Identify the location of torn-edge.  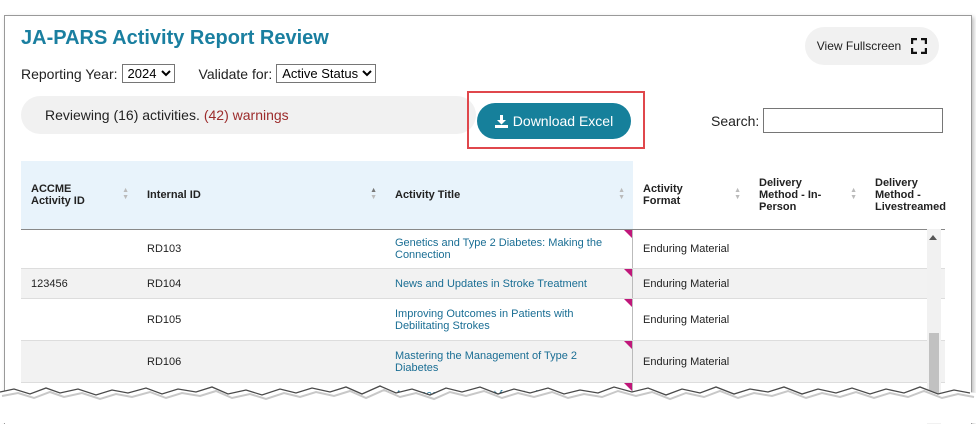
(488, 404).